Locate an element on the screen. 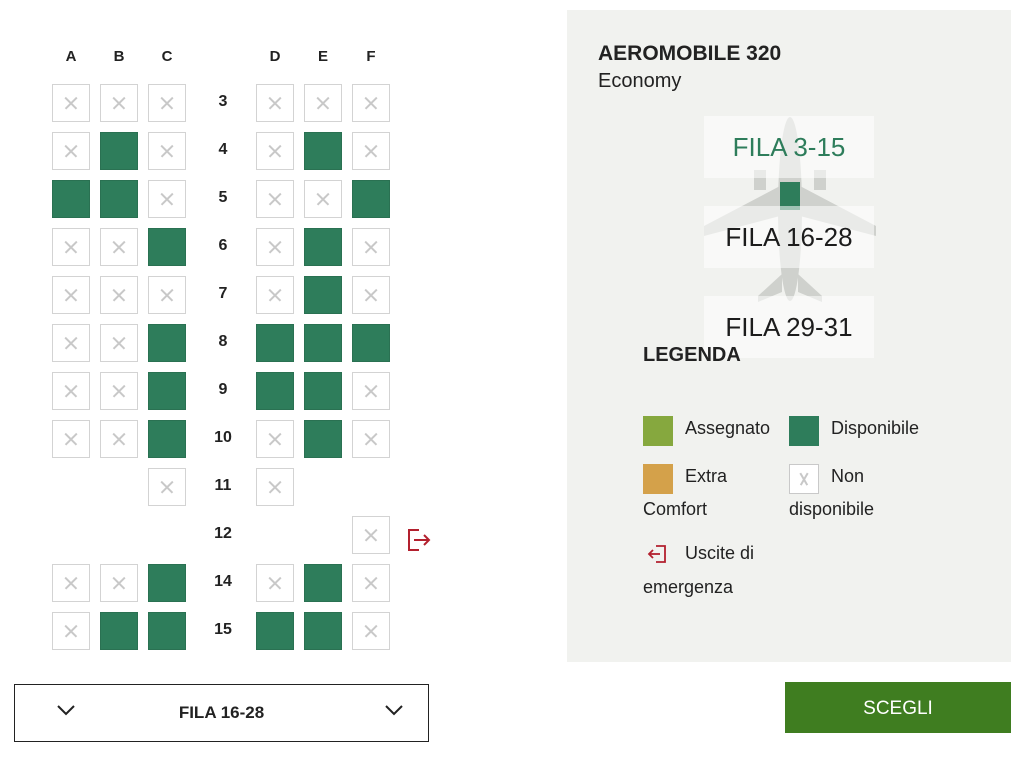  seat-15e-available is located at coordinates (323, 631).